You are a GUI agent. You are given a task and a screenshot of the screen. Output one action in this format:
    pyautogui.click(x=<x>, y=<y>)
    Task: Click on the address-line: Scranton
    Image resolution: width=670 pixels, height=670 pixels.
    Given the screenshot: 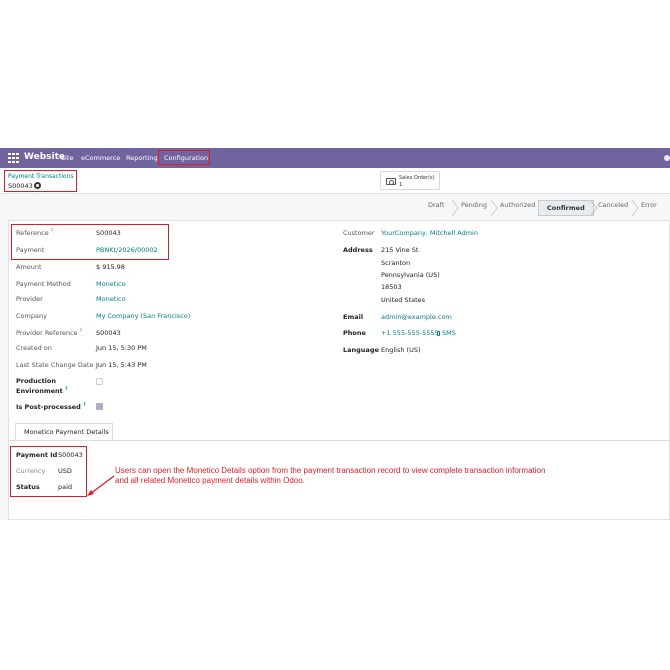 What is the action you would take?
    pyautogui.click(x=396, y=263)
    